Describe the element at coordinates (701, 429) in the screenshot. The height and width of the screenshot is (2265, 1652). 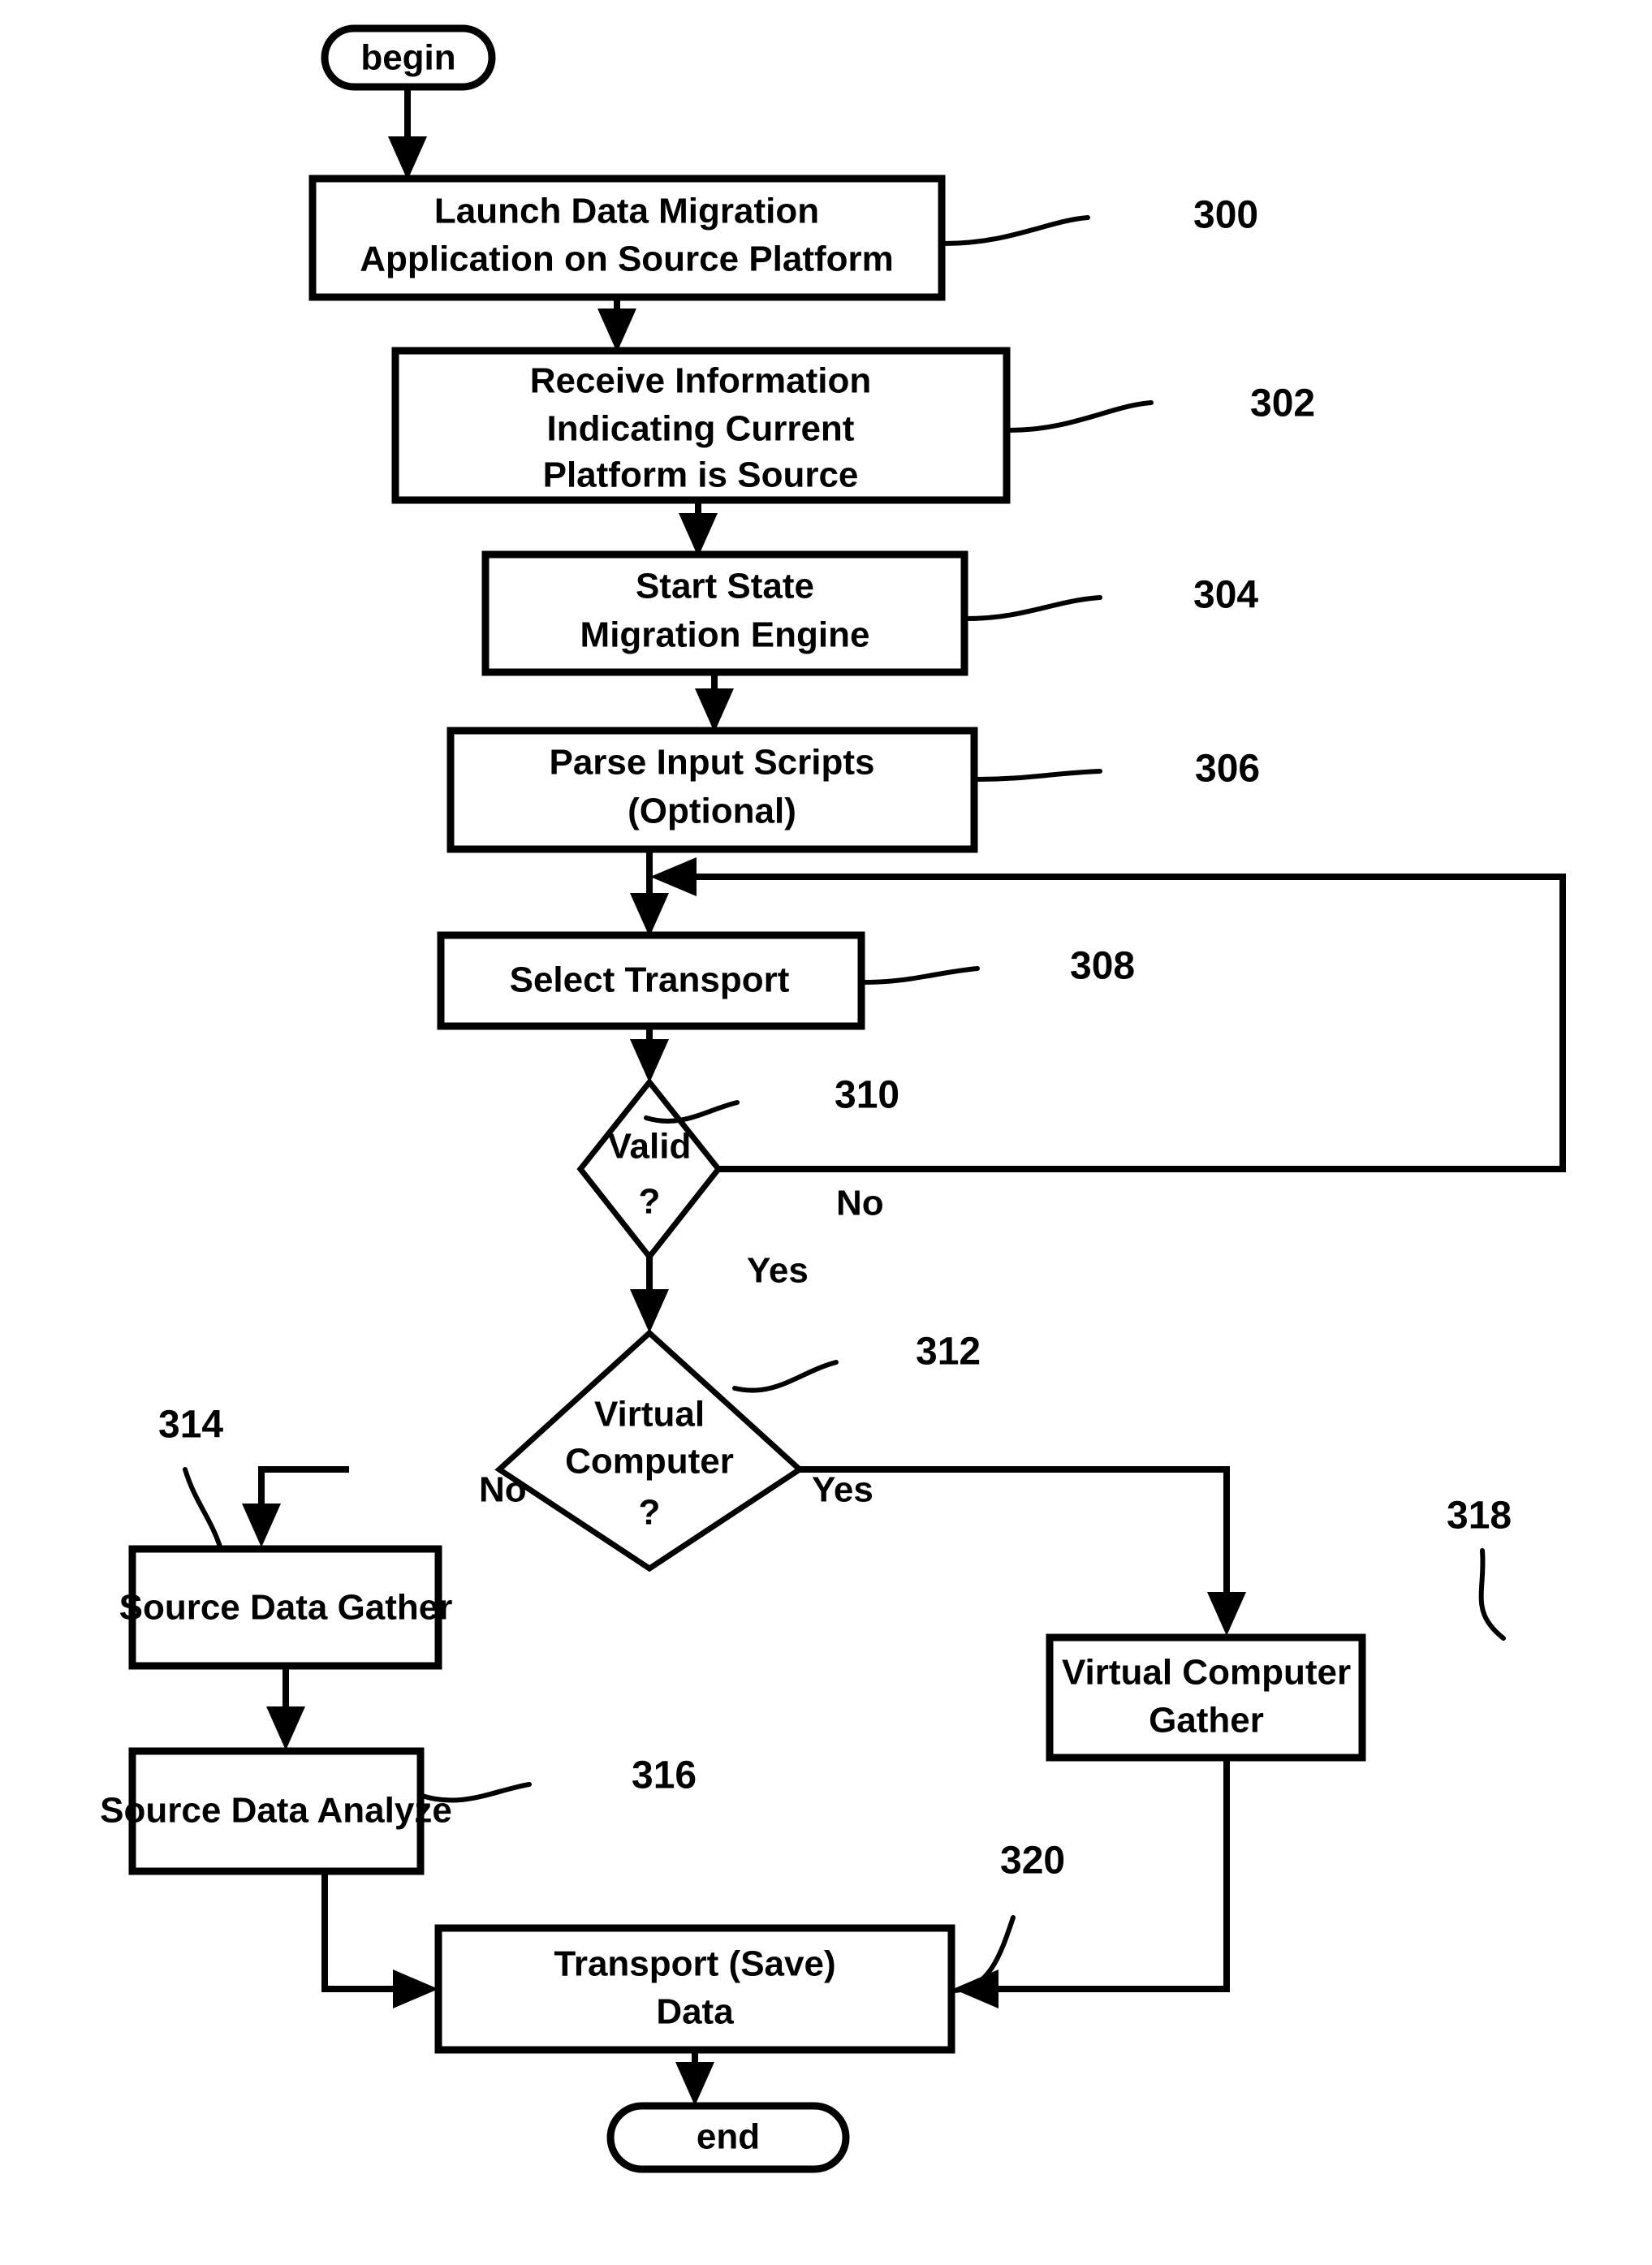
I see `node-302-line2: Indicating Current` at that location.